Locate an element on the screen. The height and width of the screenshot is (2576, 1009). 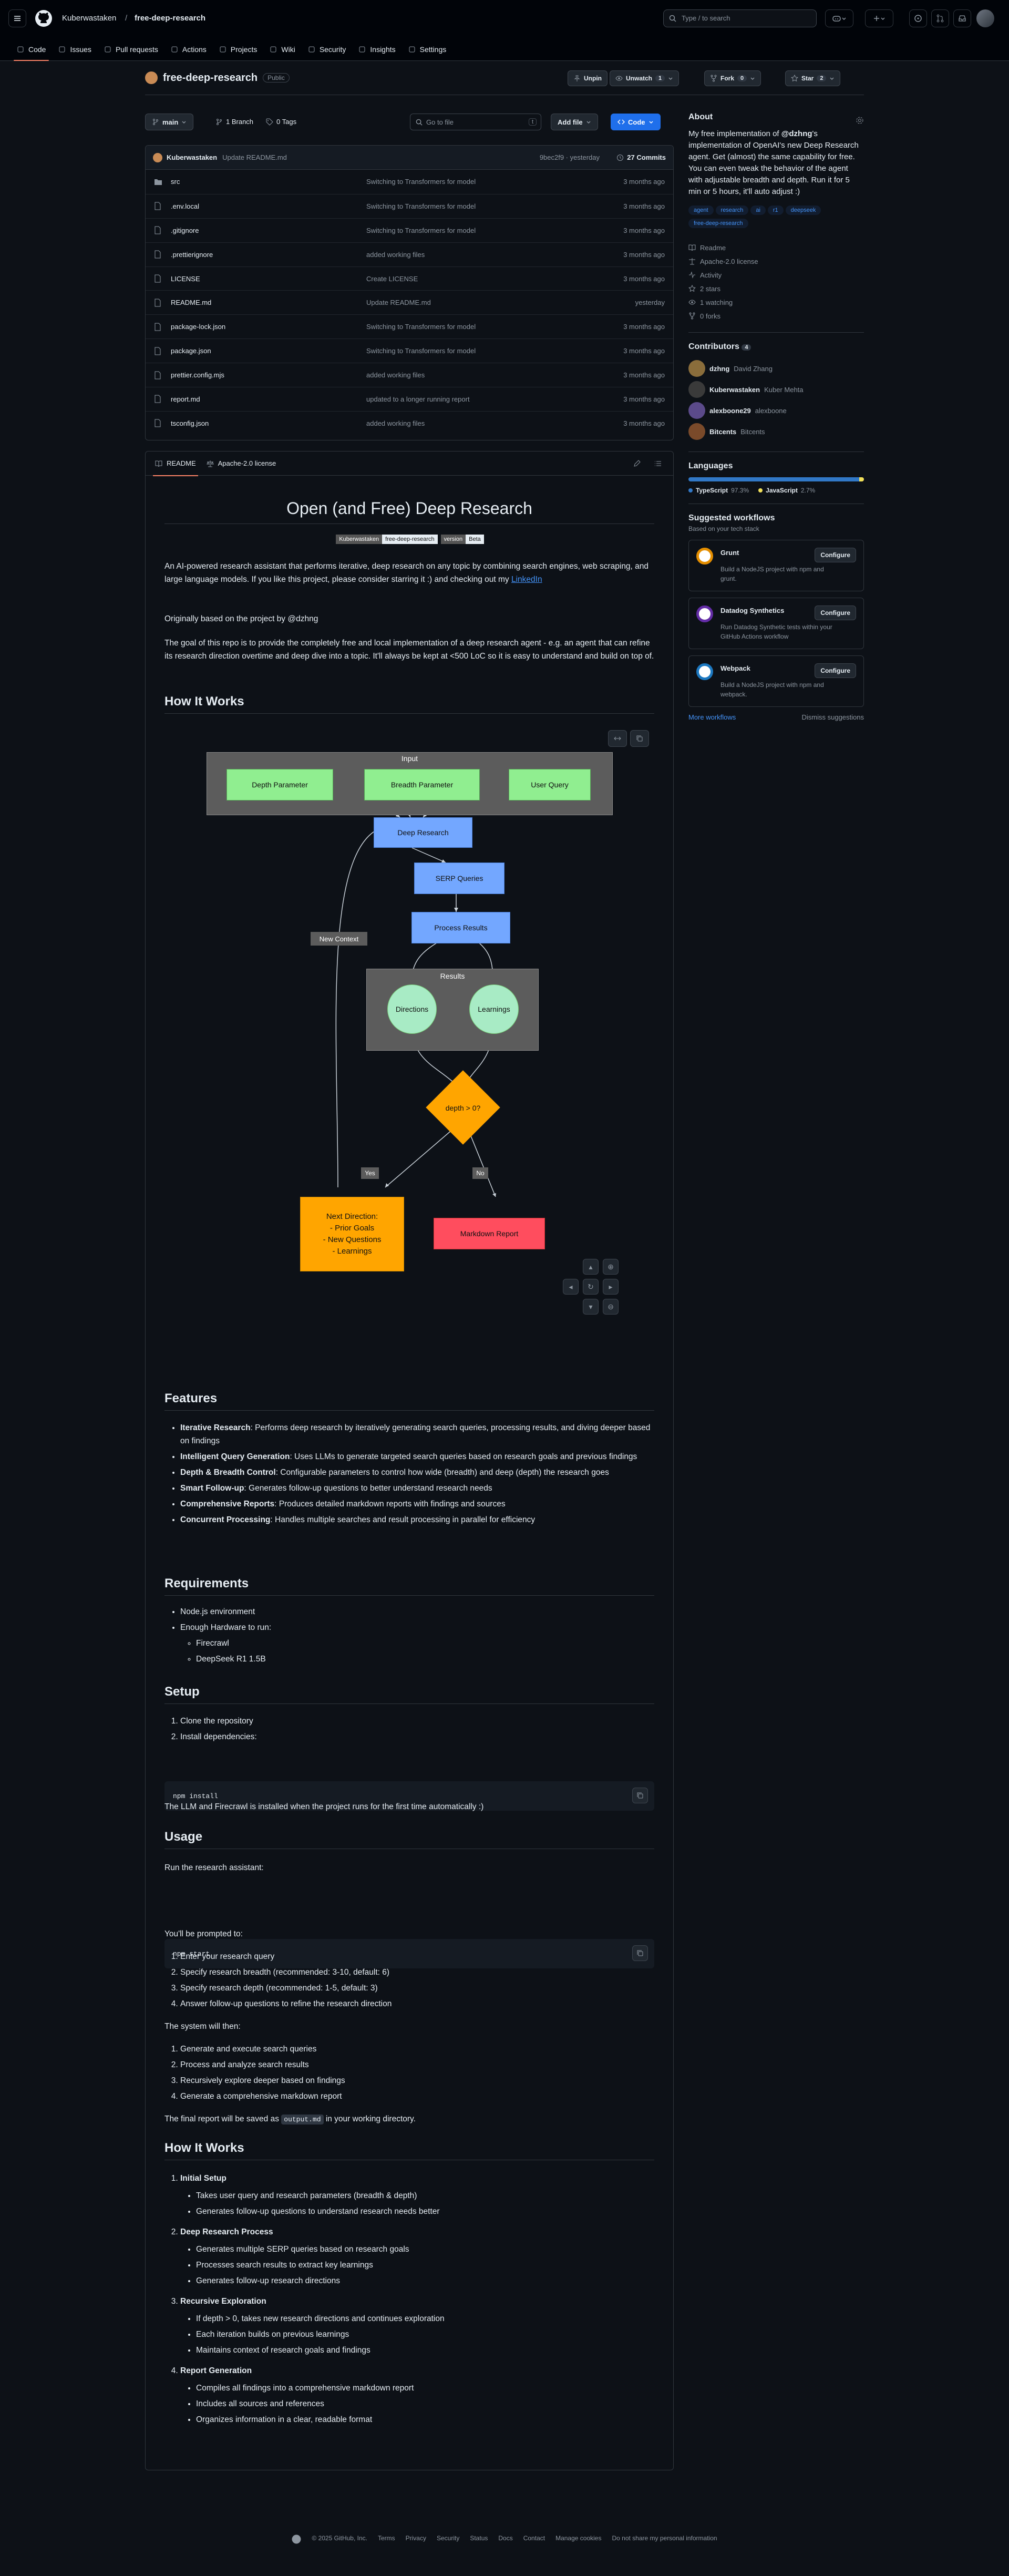
copilot-button is located at coordinates (839, 18).